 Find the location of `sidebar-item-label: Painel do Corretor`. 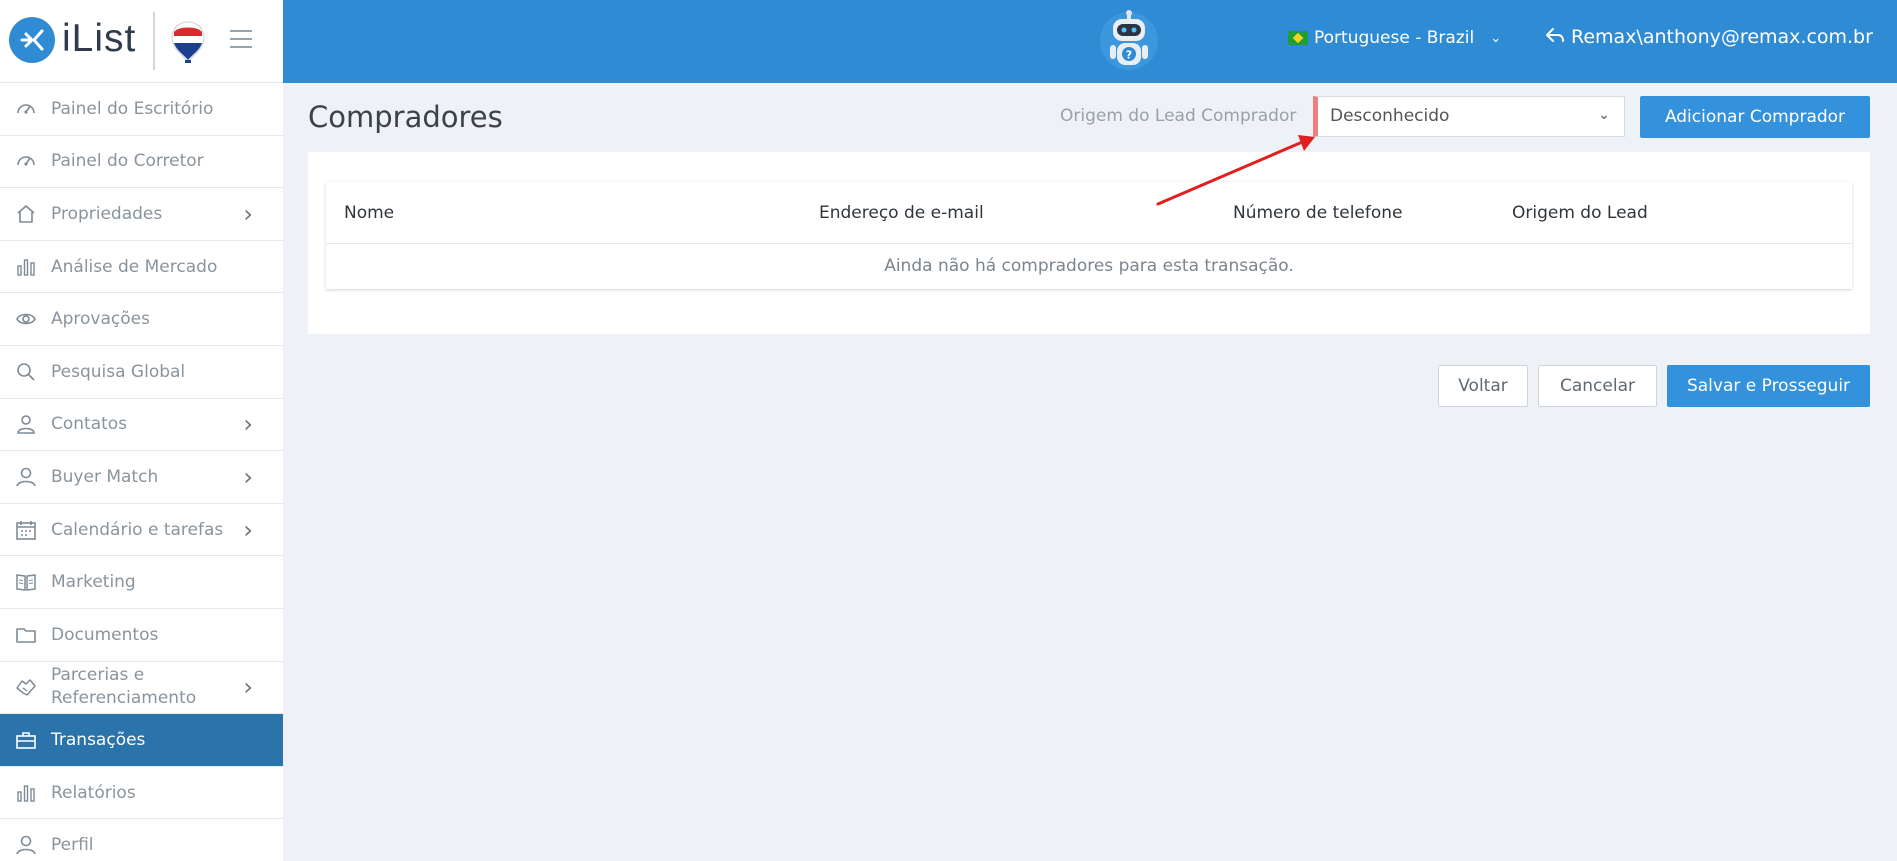

sidebar-item-label: Painel do Corretor is located at coordinates (127, 161).